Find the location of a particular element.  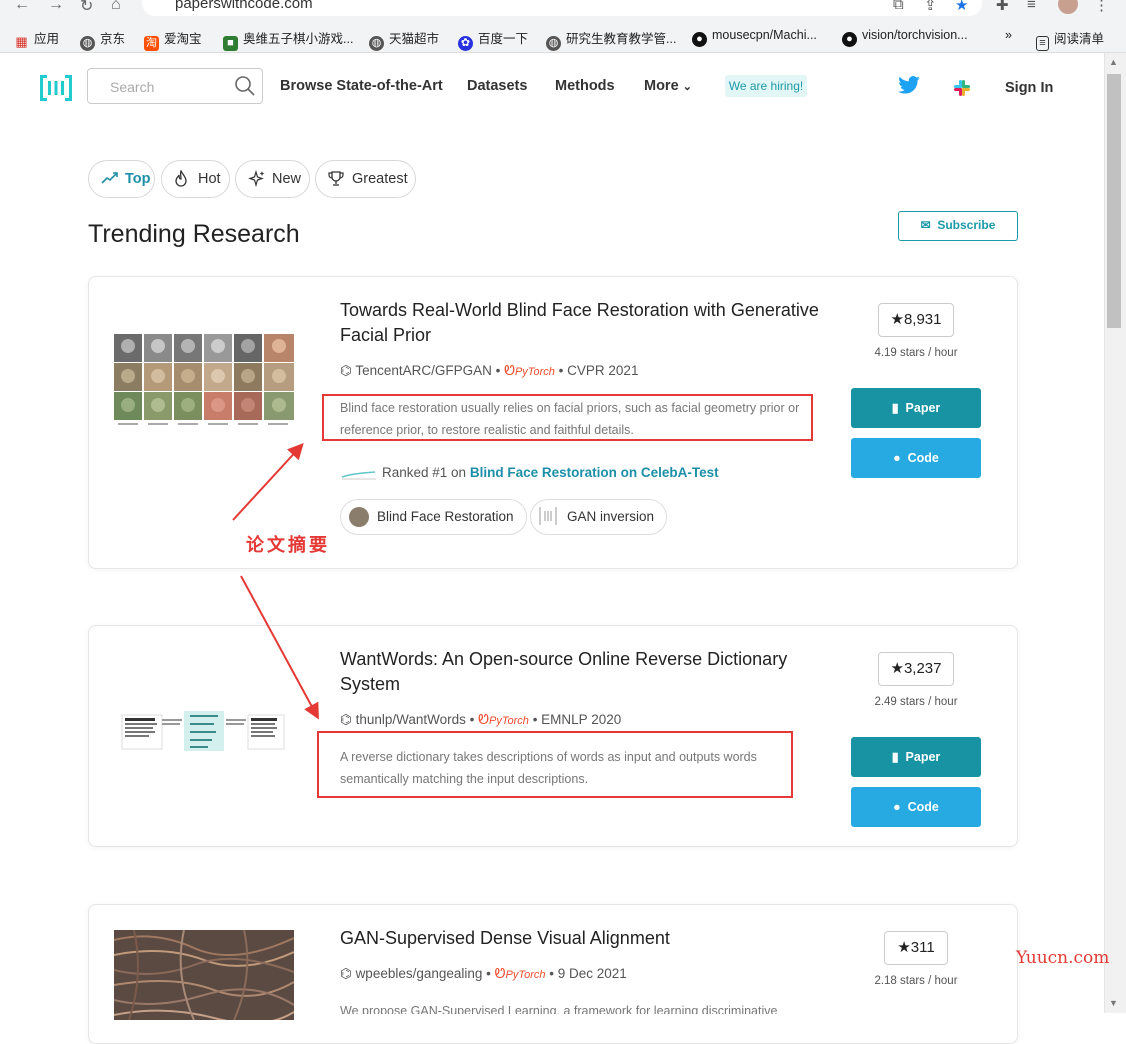

bookmark-taobao: 淘爱淘宝 is located at coordinates (173, 39).